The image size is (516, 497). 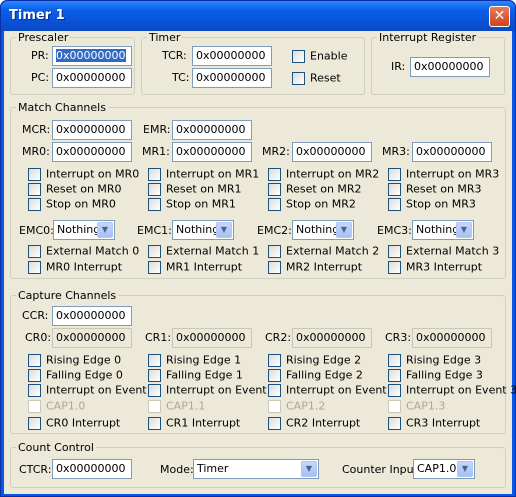 I want to click on mcr-field: 0x00000000, so click(x=92, y=130).